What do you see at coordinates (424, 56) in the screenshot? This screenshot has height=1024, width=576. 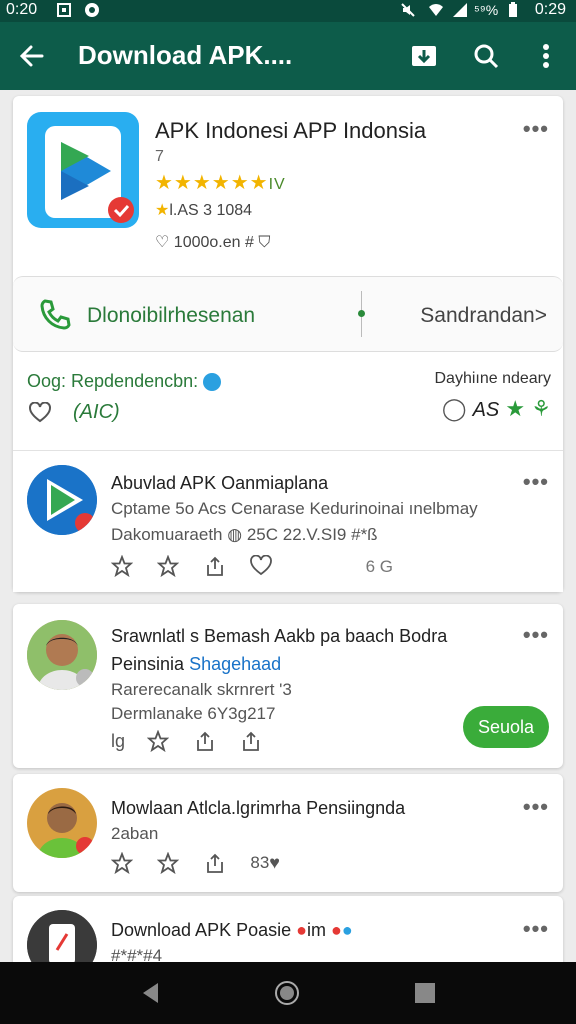 I see `download-box-icon` at bounding box center [424, 56].